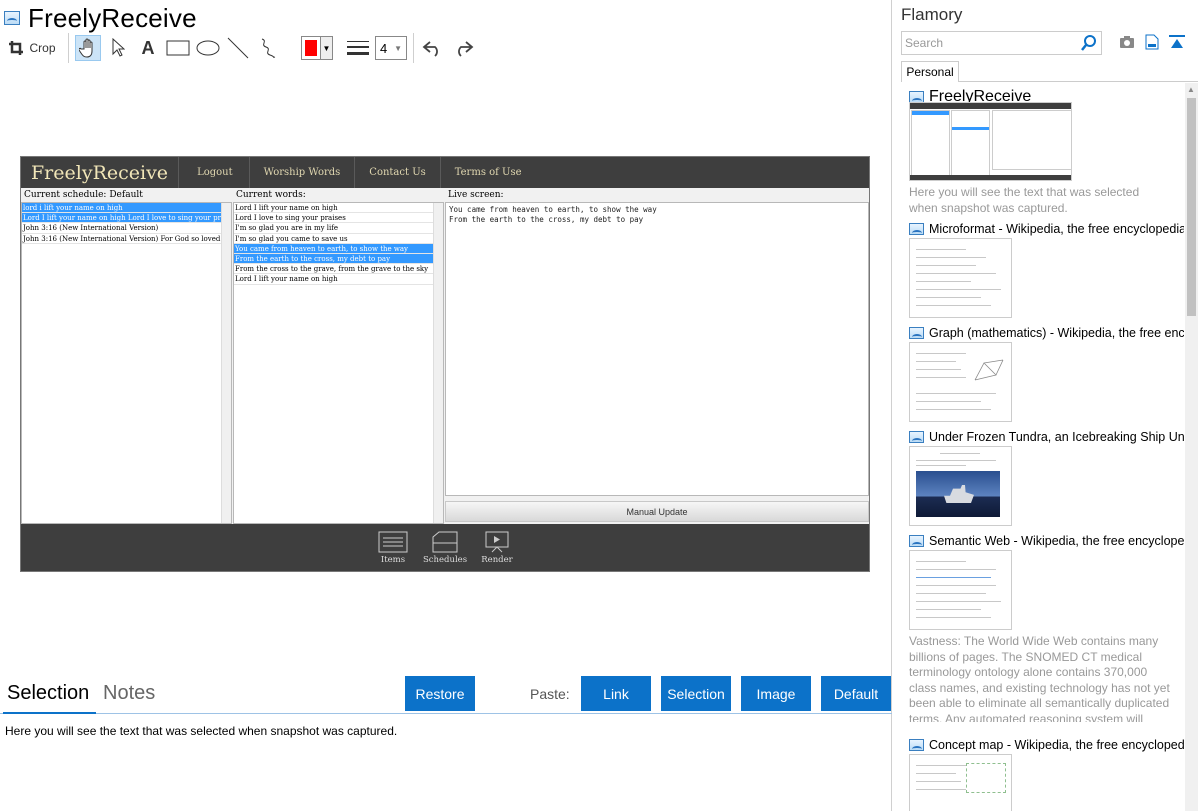 Image resolution: width=1198 pixels, height=811 pixels. I want to click on text-tool-button: A, so click(148, 48).